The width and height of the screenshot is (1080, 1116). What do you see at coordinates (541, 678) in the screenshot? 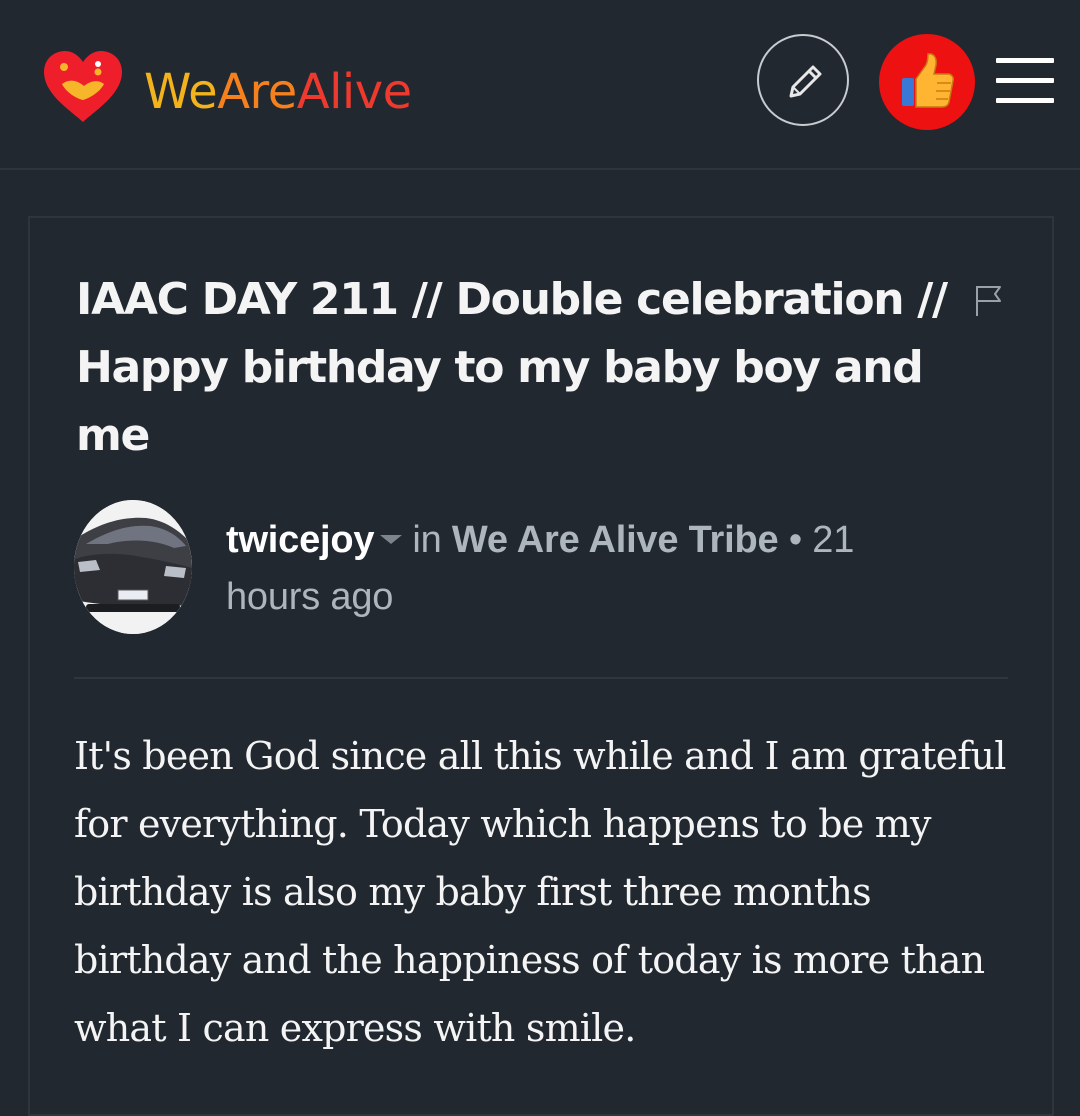
I see `divider` at bounding box center [541, 678].